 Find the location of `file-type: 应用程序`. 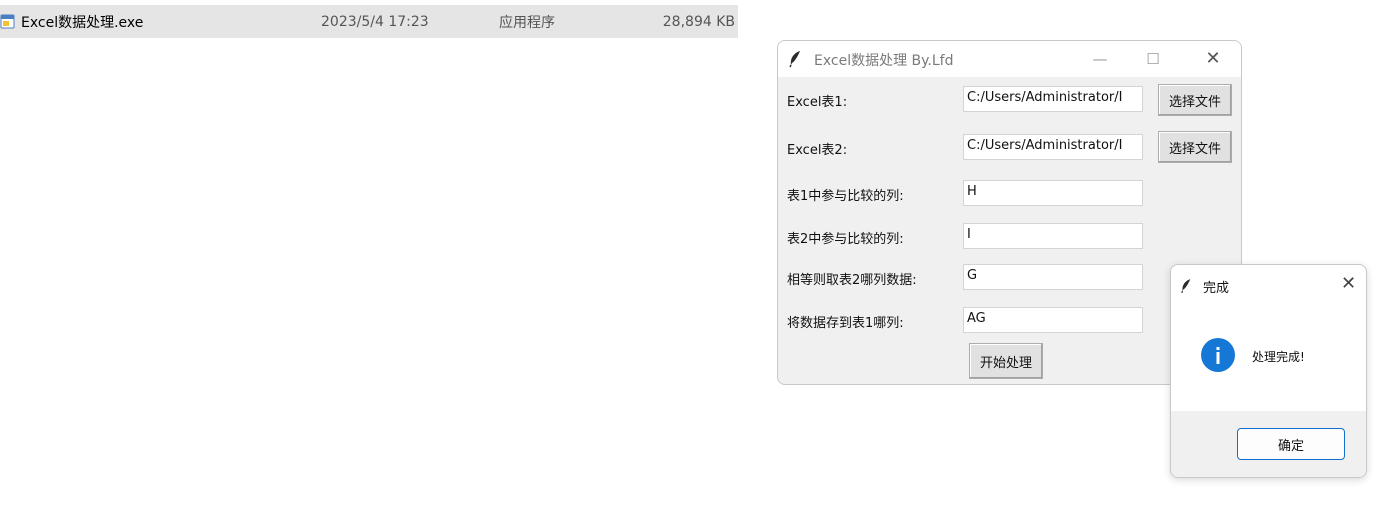

file-type: 应用程序 is located at coordinates (527, 22).